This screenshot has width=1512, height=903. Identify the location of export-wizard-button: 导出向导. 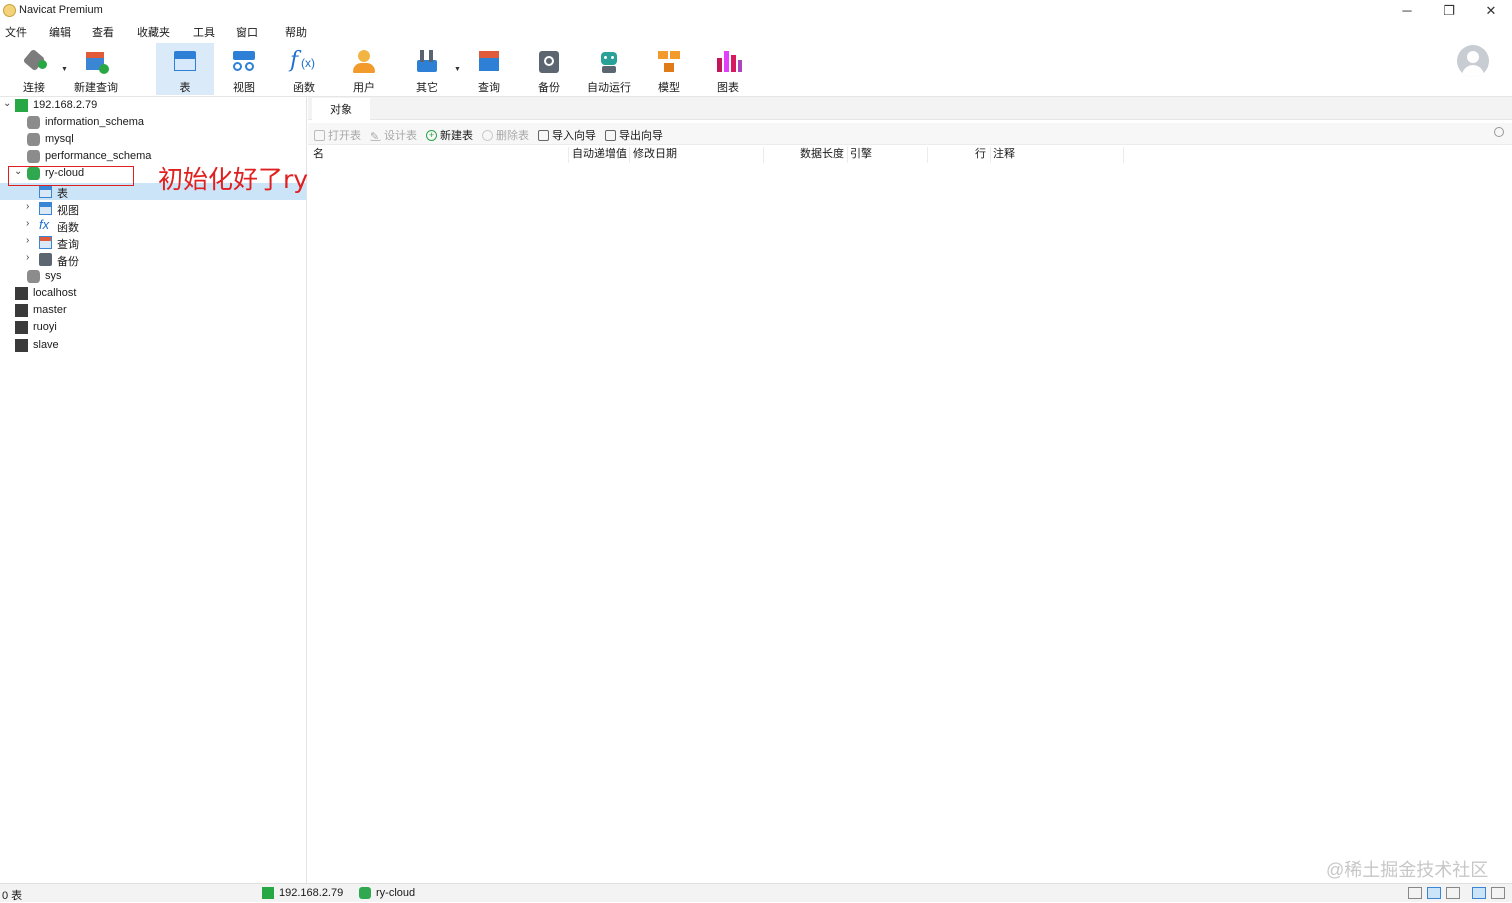
(634, 135).